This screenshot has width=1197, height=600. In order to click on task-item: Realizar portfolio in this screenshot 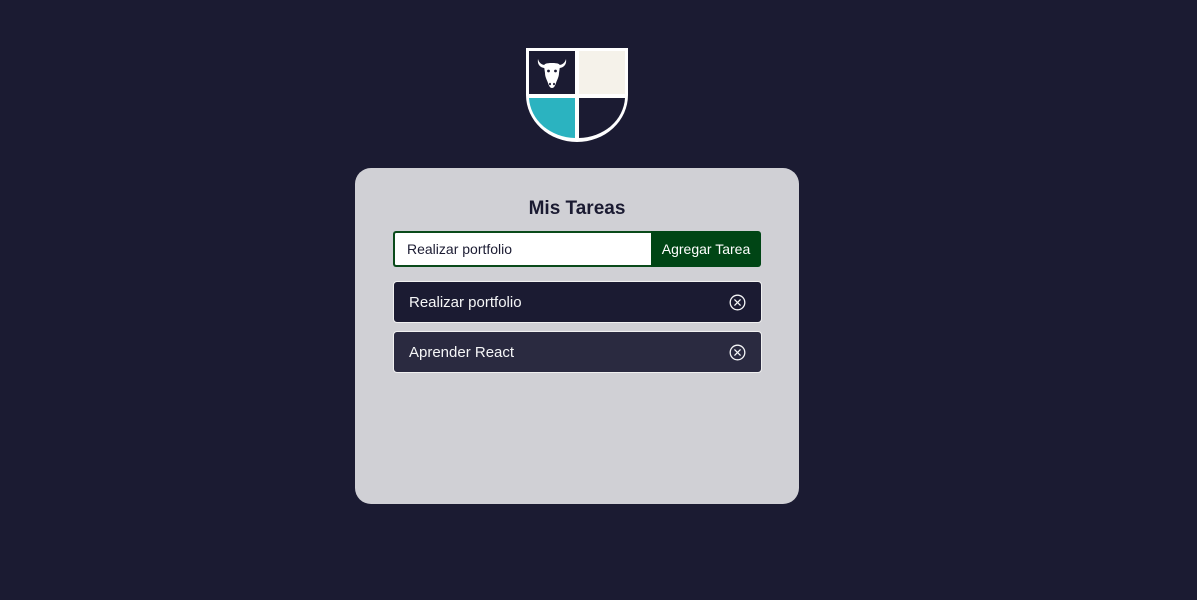, I will do `click(577, 302)`.